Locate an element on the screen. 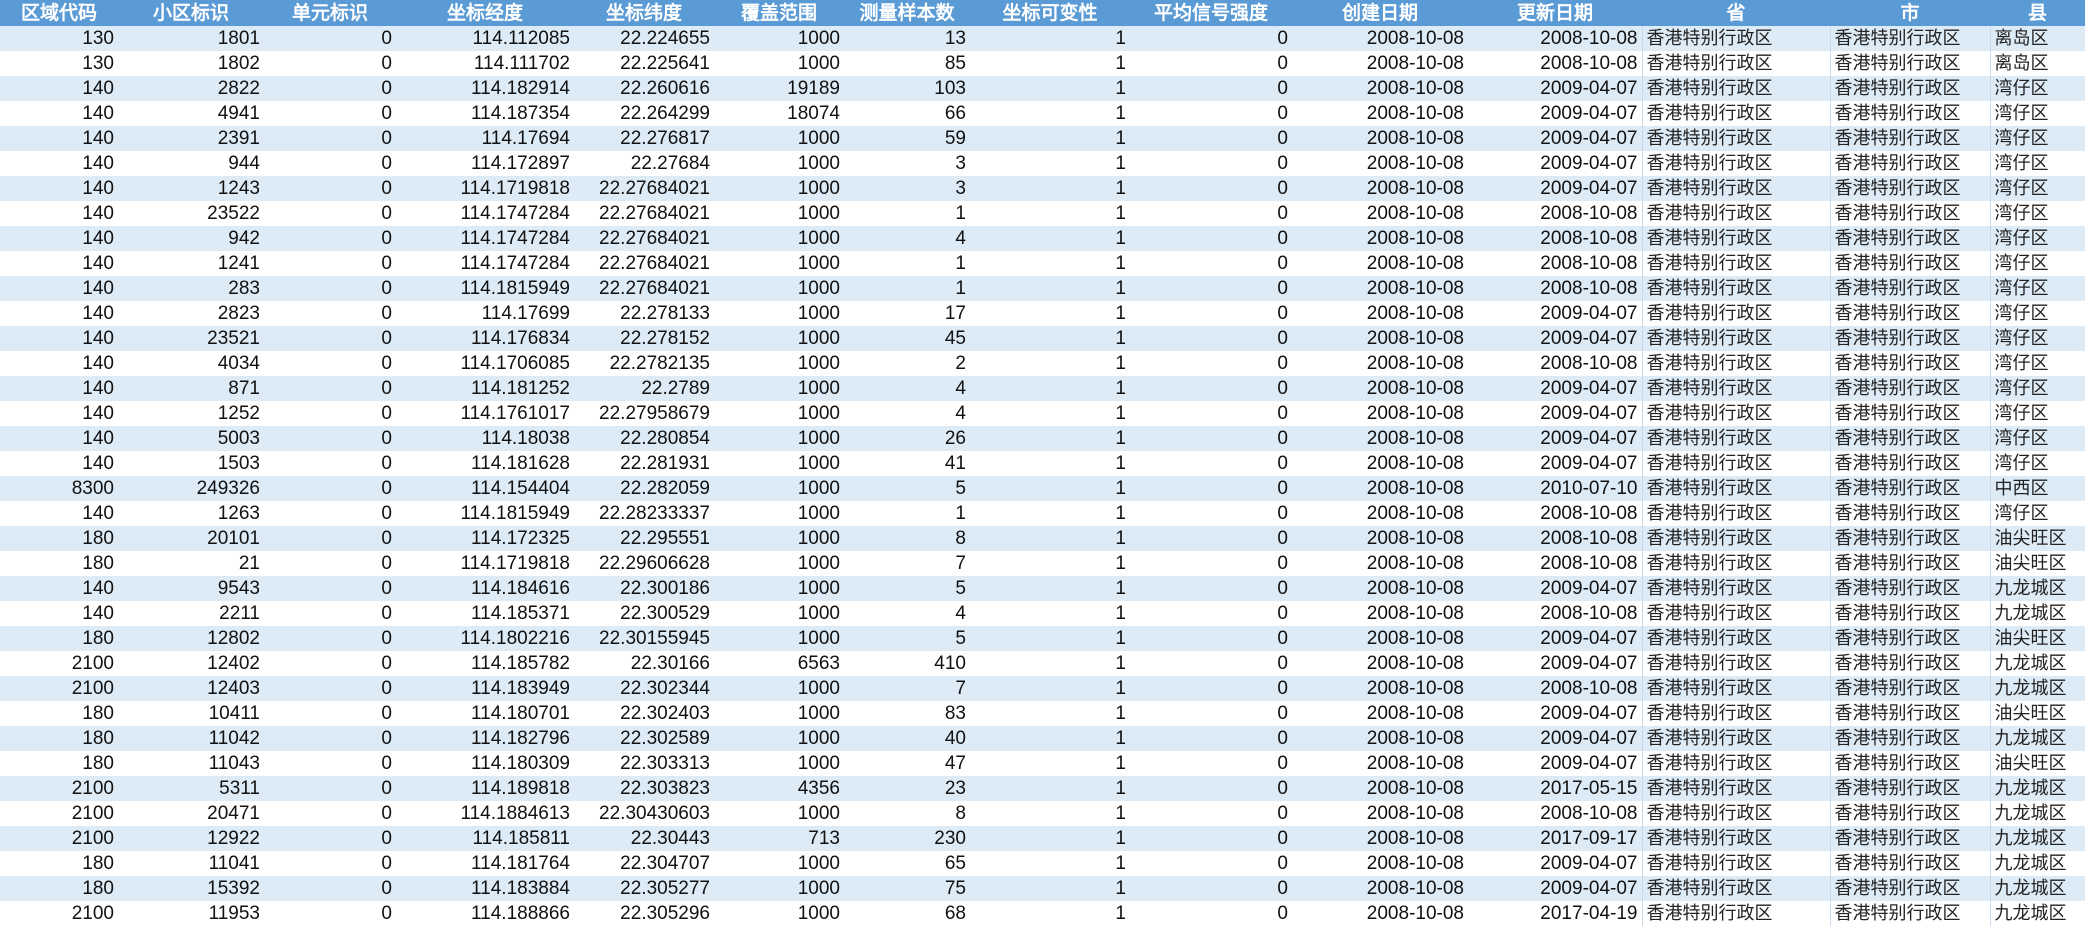 The width and height of the screenshot is (2085, 927). cell-sample-count: 1 is located at coordinates (907, 213).